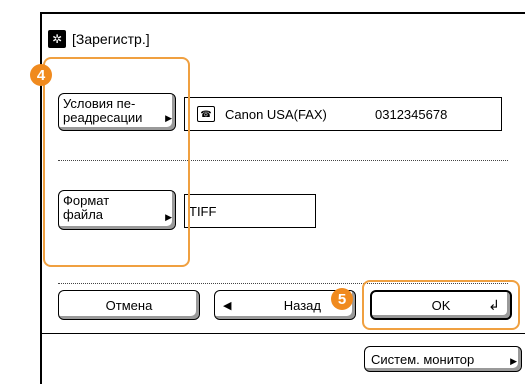 This screenshot has height=384, width=525. What do you see at coordinates (206, 114) in the screenshot?
I see `fax-icon: ☎` at bounding box center [206, 114].